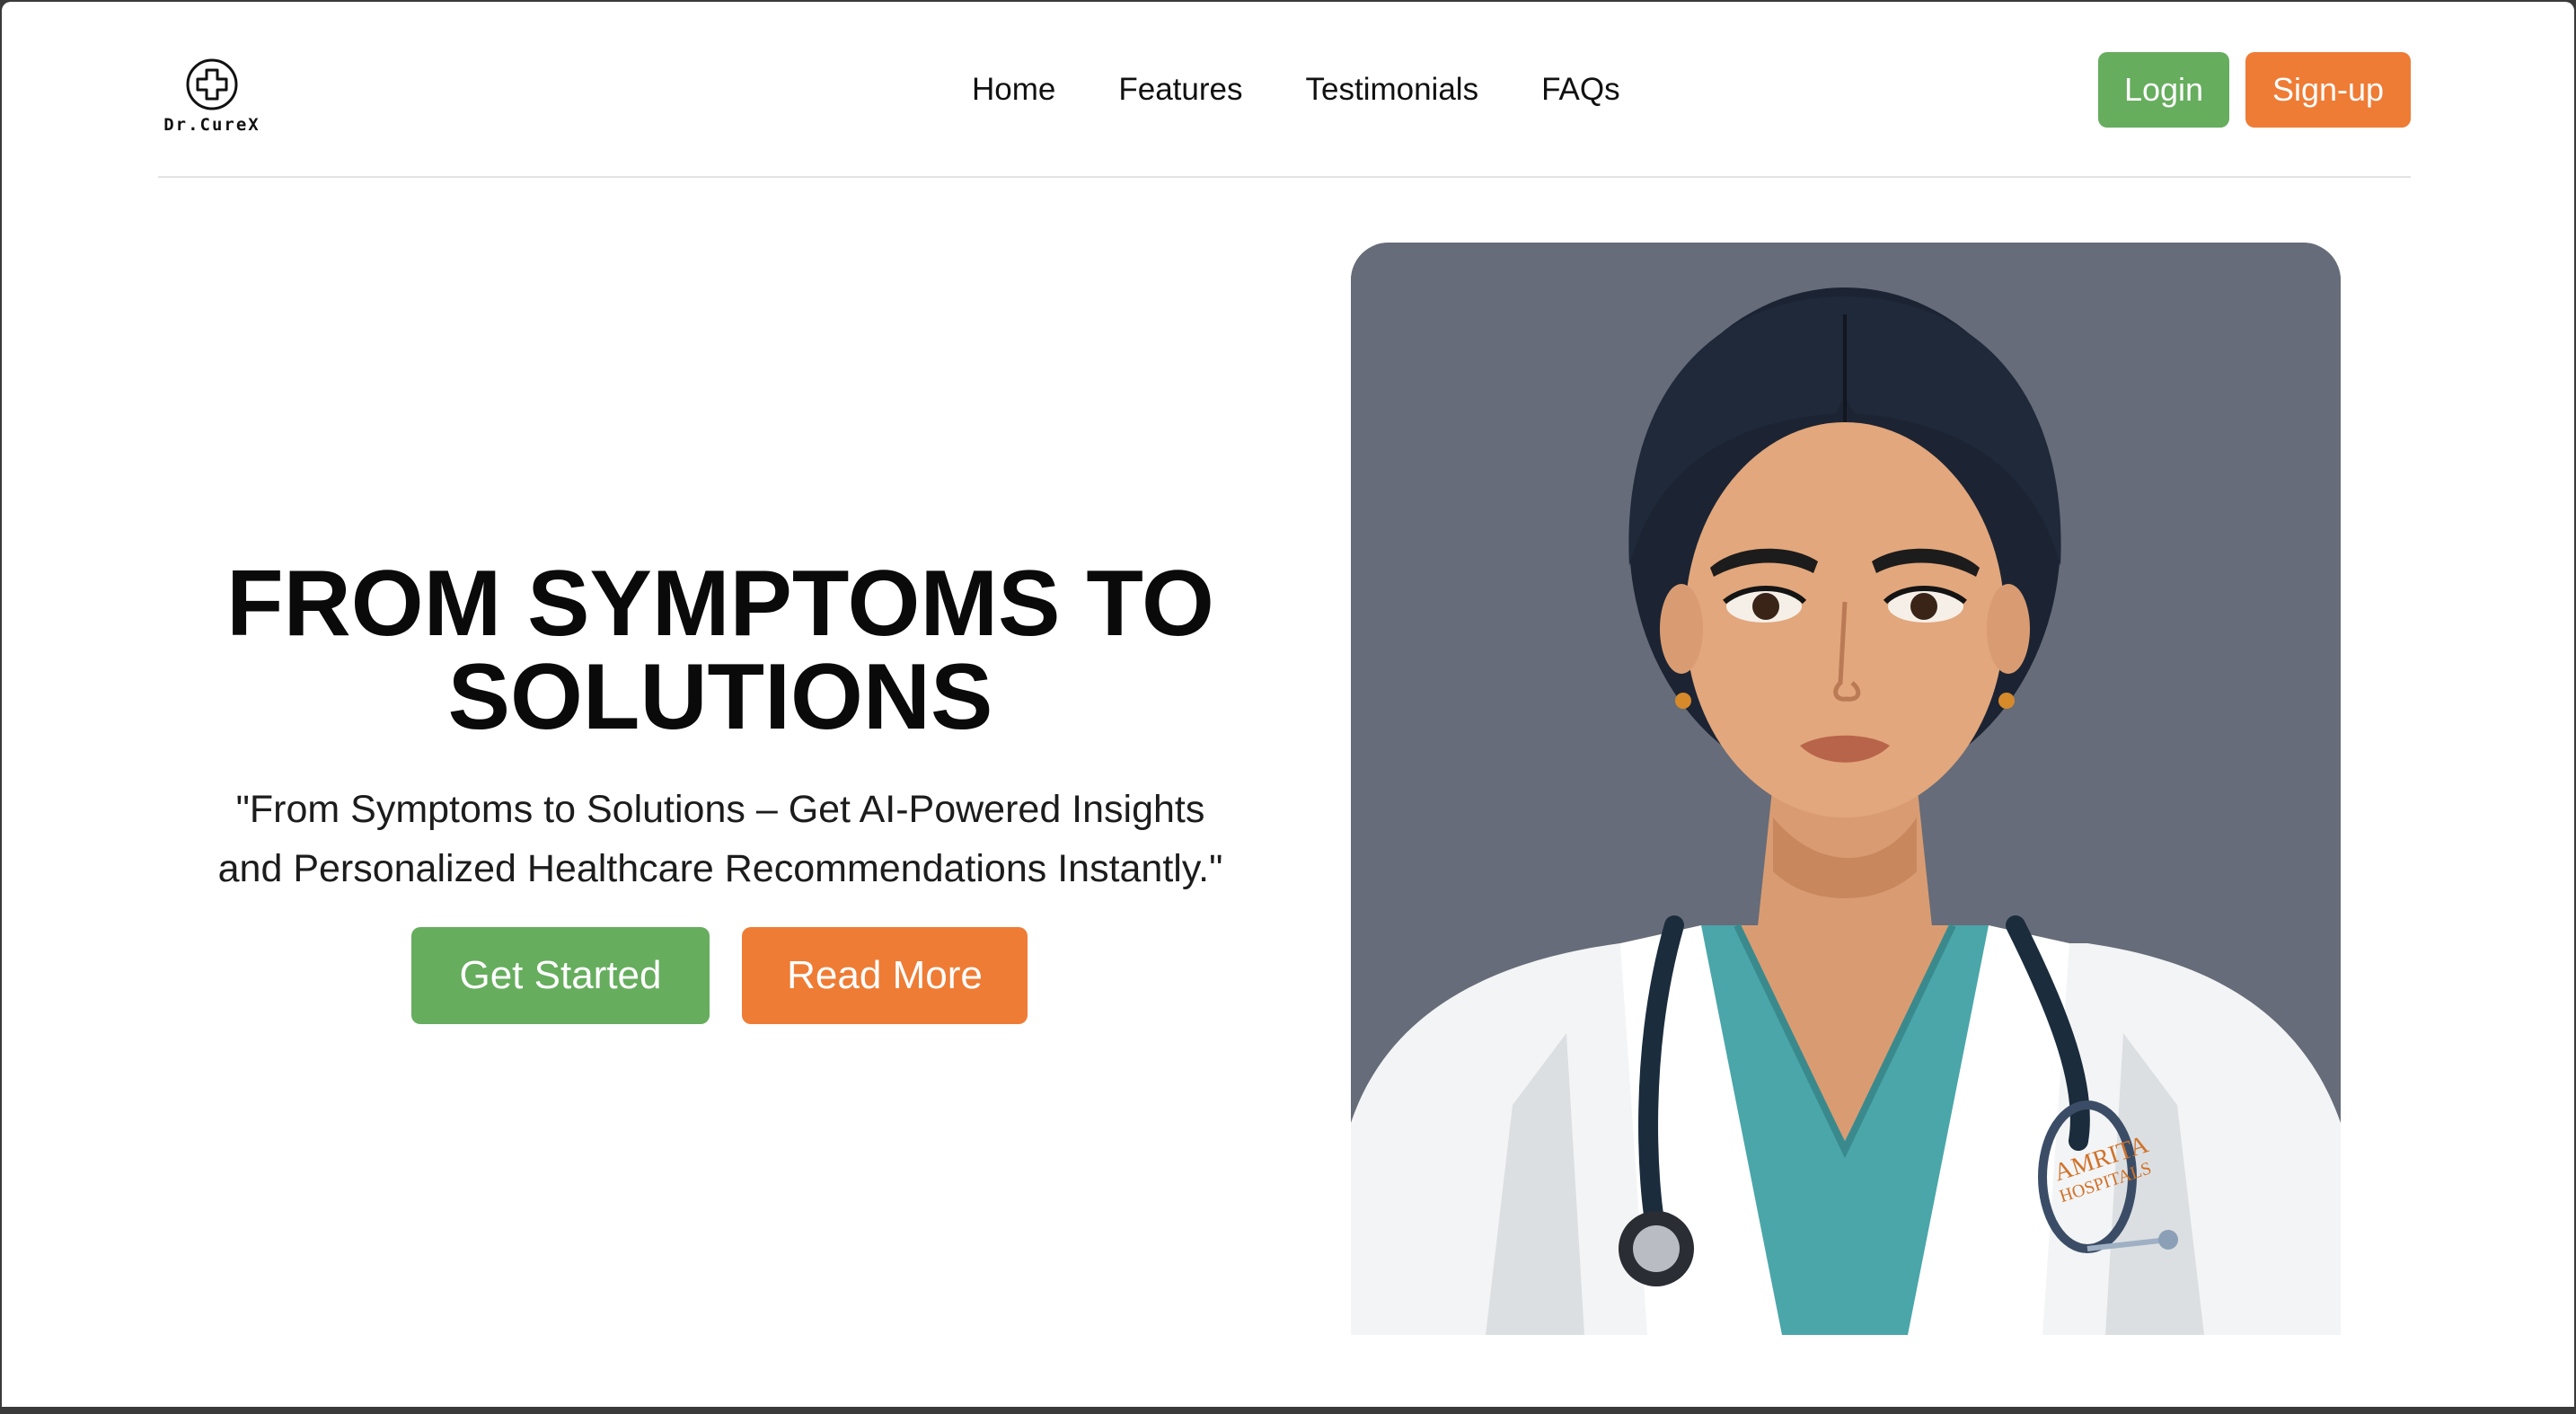 This screenshot has height=1414, width=2576. What do you see at coordinates (885, 975) in the screenshot?
I see `read-more-button: Read More` at bounding box center [885, 975].